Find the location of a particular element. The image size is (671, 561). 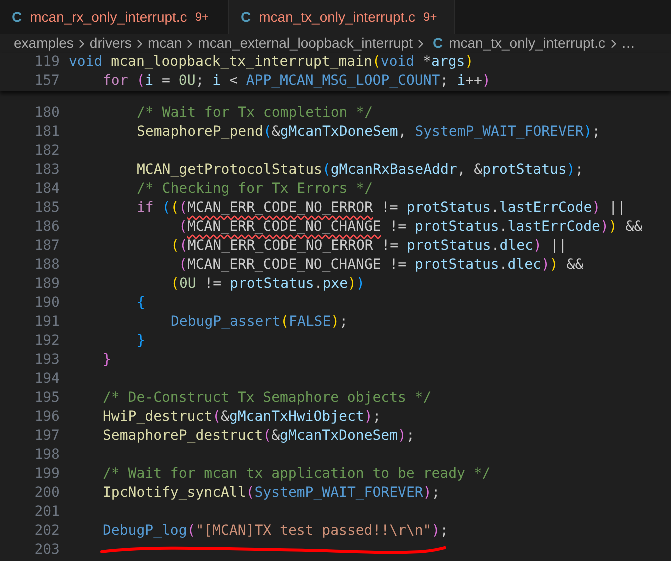

line-number: 187 is located at coordinates (47, 246).